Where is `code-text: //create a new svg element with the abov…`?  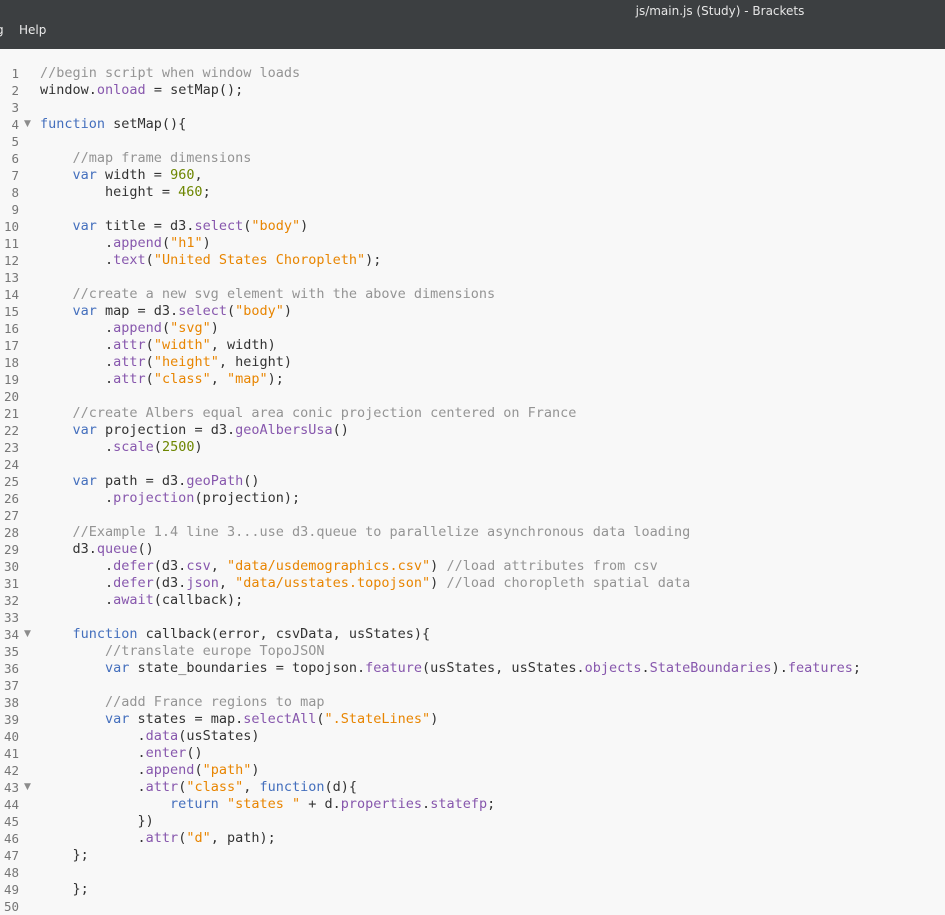
code-text: //create a new svg element with the abov… is located at coordinates (268, 294).